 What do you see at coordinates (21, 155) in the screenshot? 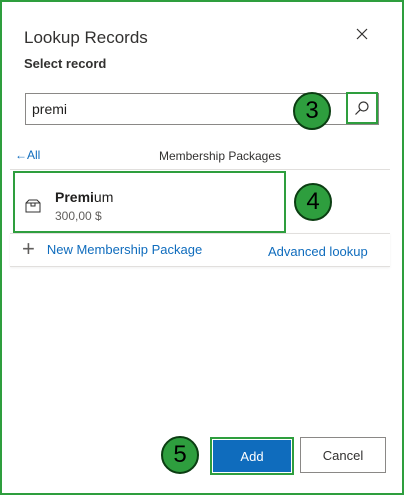
I see `arrow-left-icon: ←` at bounding box center [21, 155].